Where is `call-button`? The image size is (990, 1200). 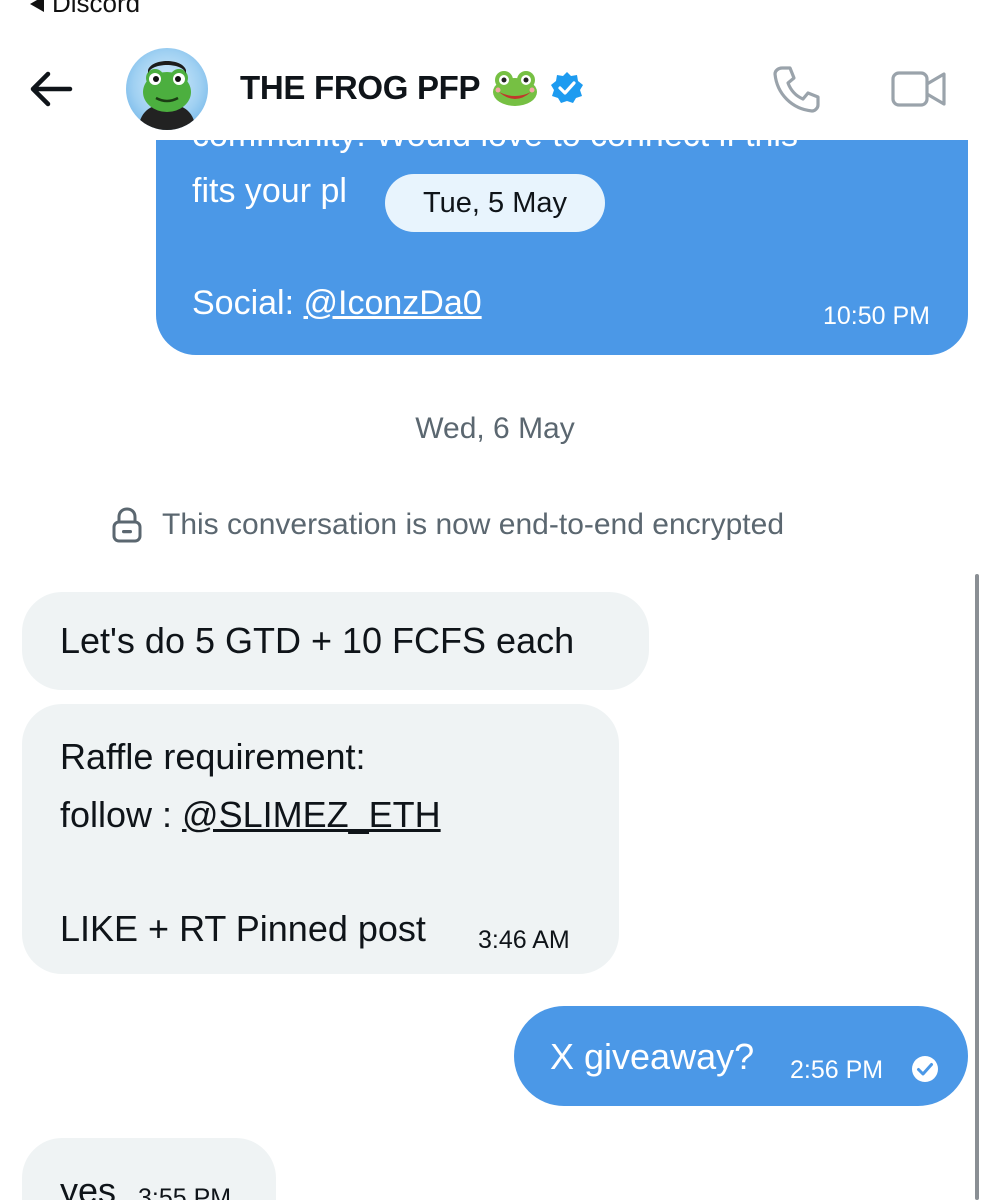
call-button is located at coordinates (797, 89).